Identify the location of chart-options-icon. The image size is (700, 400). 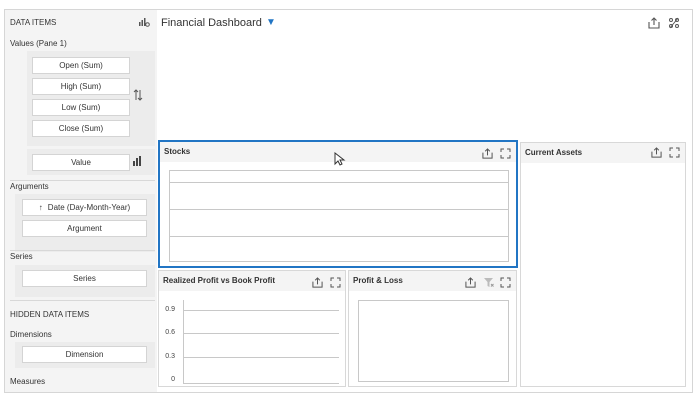
(144, 22).